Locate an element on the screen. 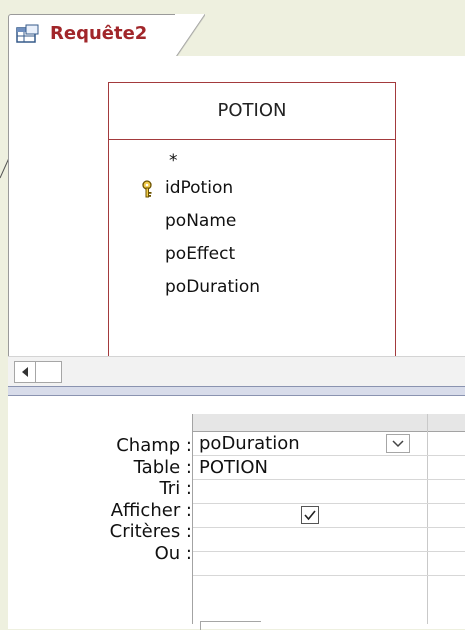 Image resolution: width=465 pixels, height=630 pixels. show-checkbox is located at coordinates (310, 515).